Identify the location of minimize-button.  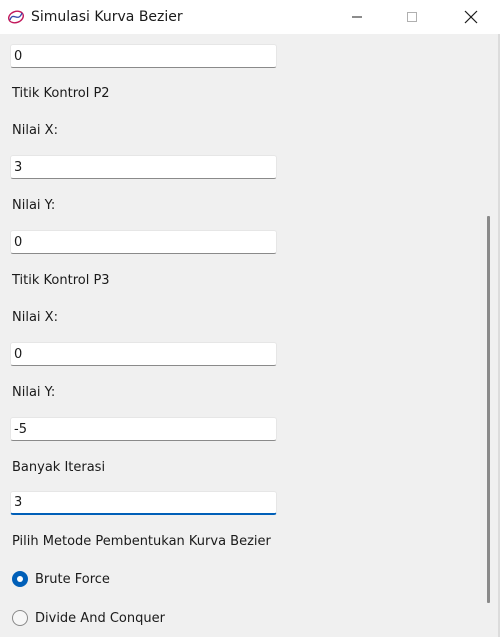
(357, 17).